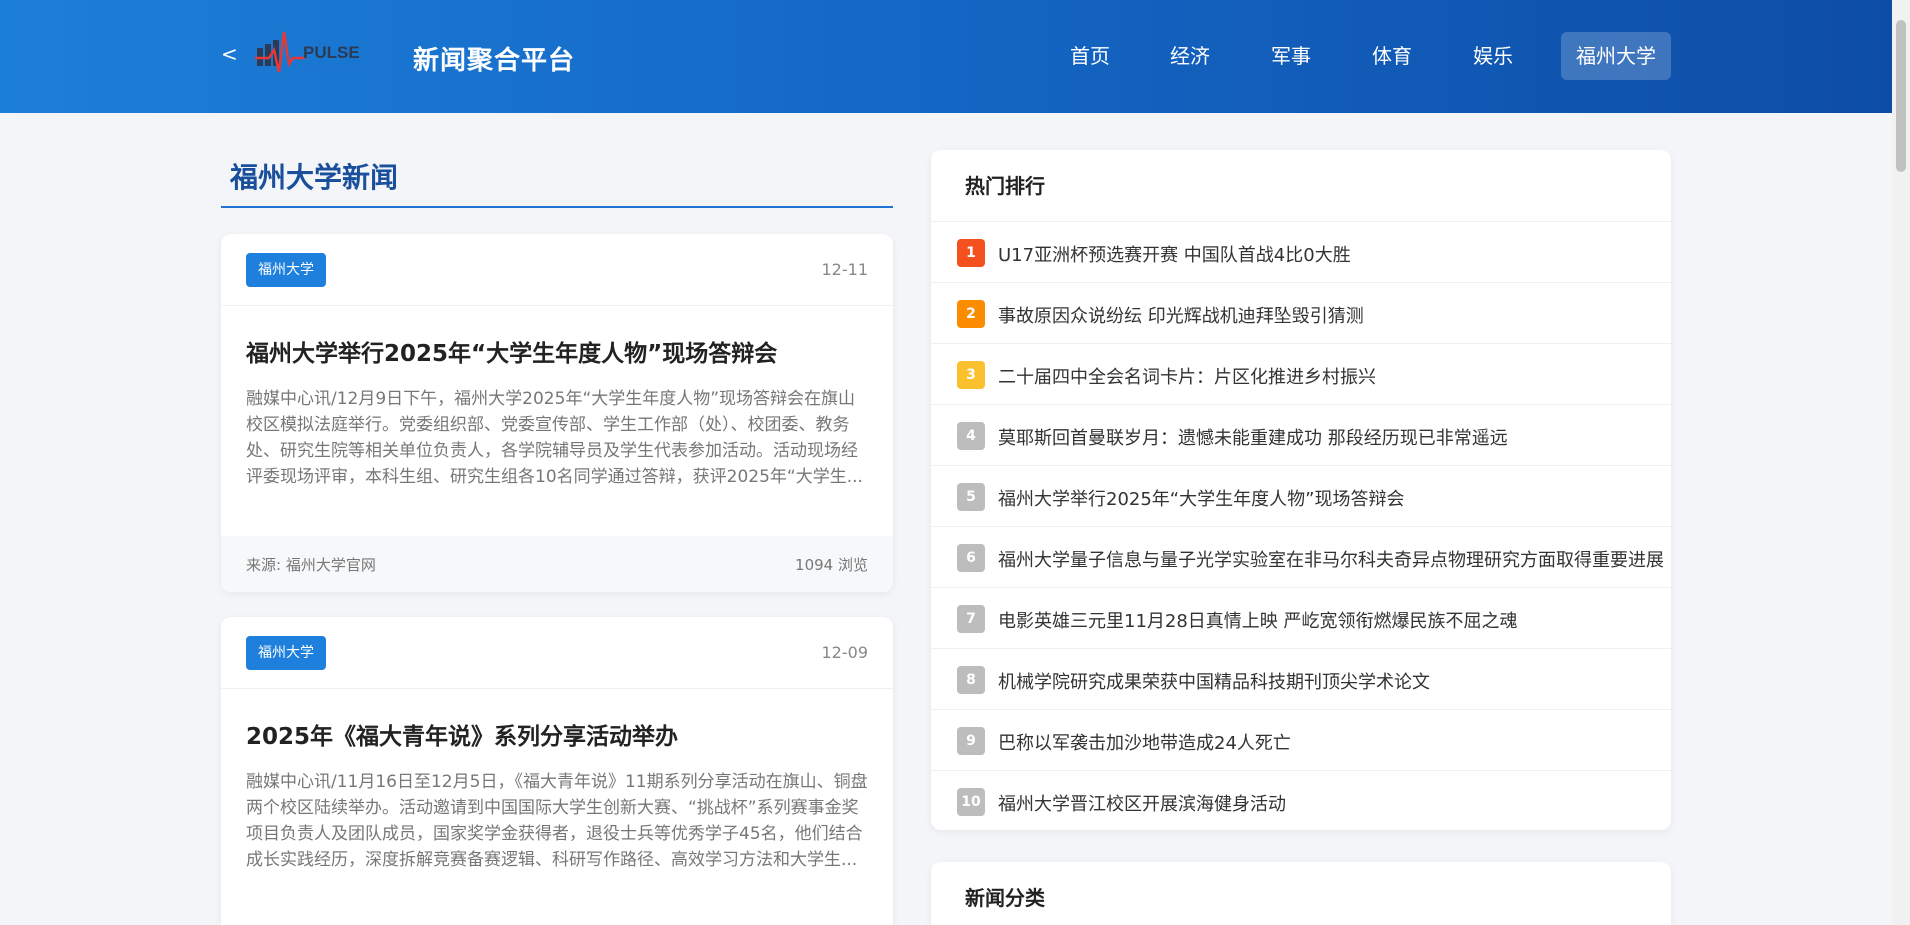 The height and width of the screenshot is (925, 1910). I want to click on hot-ranking-item: 9 巴称以军袭击加沙地带造成24人死亡, so click(1301, 740).